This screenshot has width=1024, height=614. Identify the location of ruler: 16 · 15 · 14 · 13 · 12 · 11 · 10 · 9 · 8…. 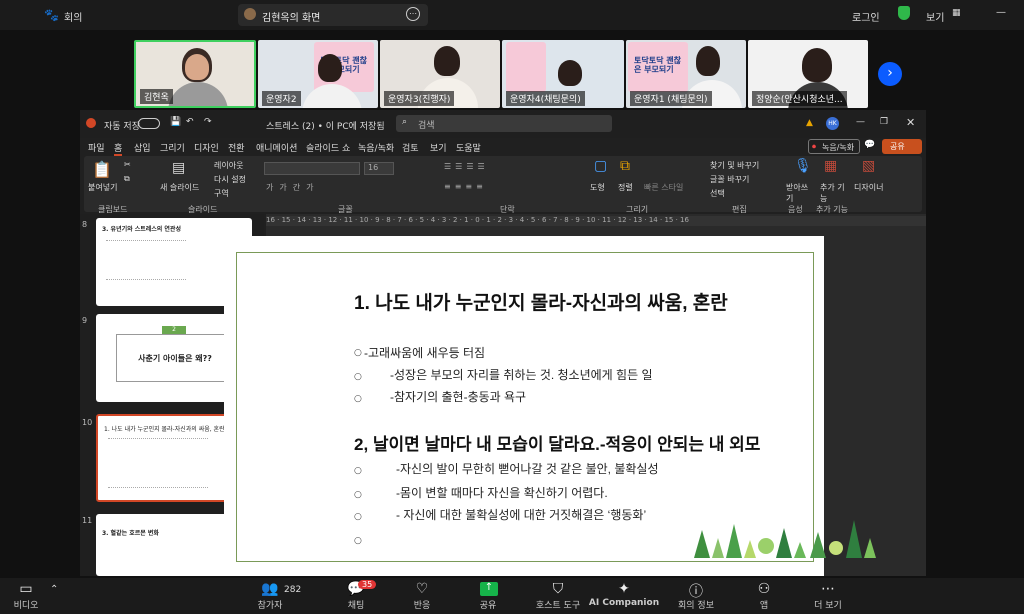
(596, 221).